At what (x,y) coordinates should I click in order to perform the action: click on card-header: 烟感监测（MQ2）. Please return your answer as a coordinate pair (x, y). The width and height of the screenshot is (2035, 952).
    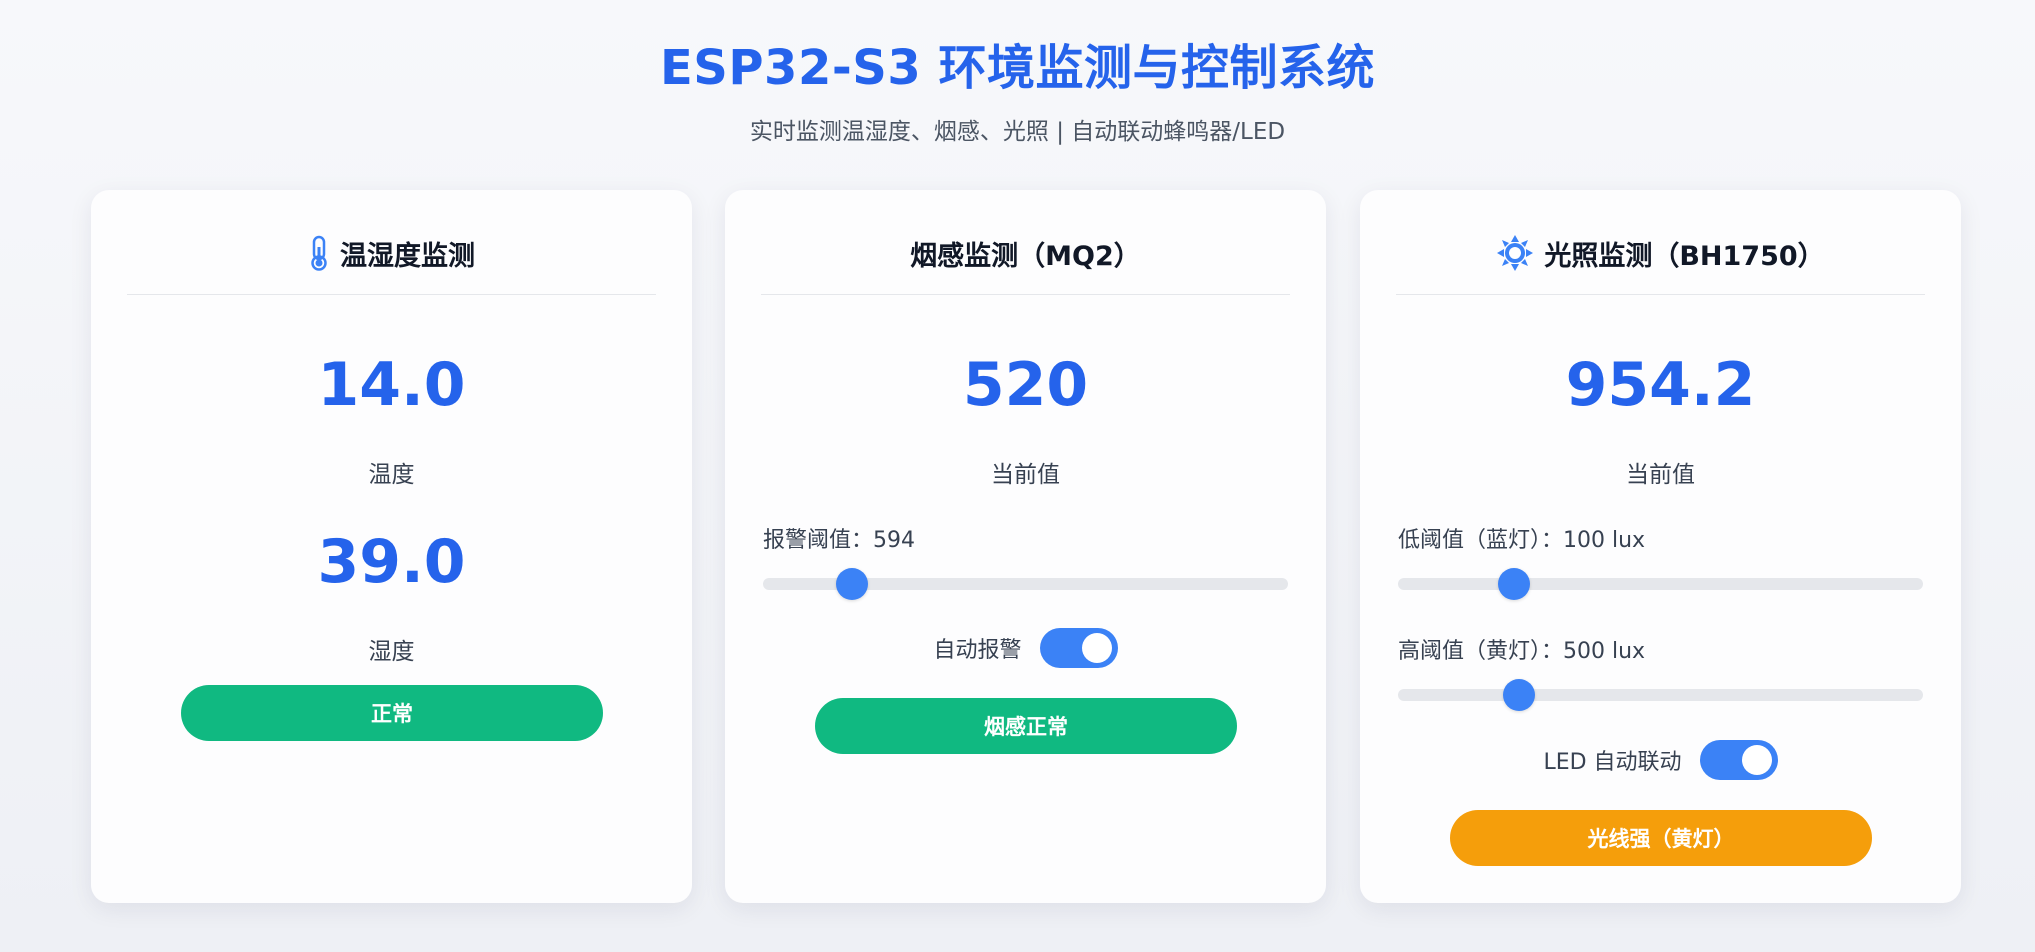
    Looking at the image, I should click on (1025, 261).